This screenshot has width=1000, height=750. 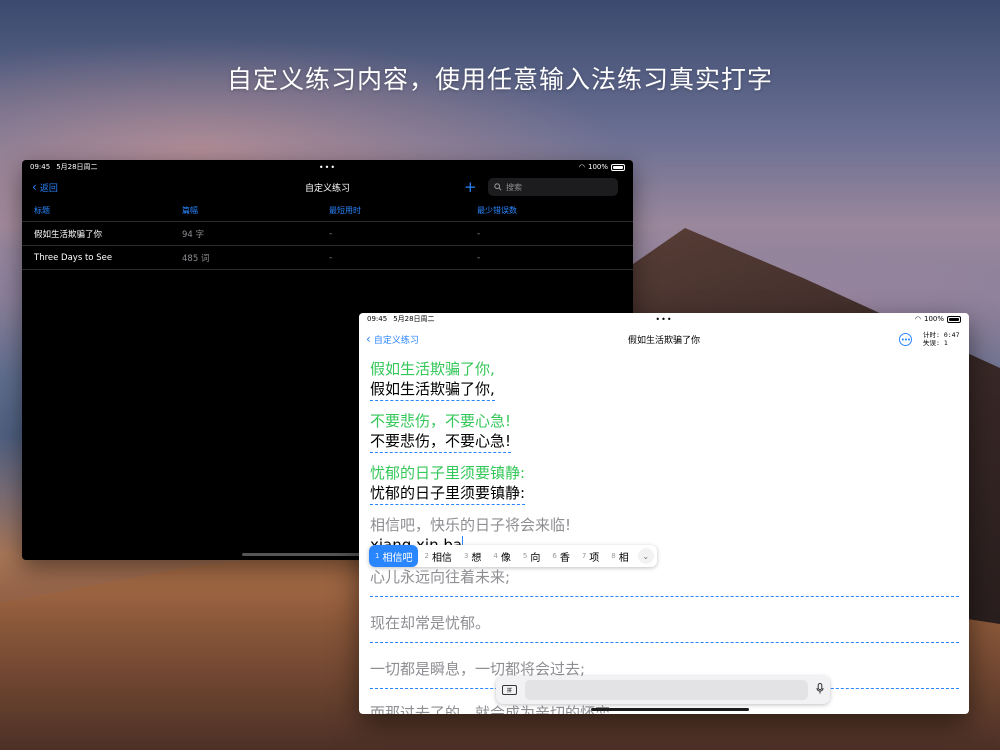 What do you see at coordinates (68, 234) in the screenshot?
I see `row-title: 假如生活欺骗了你` at bounding box center [68, 234].